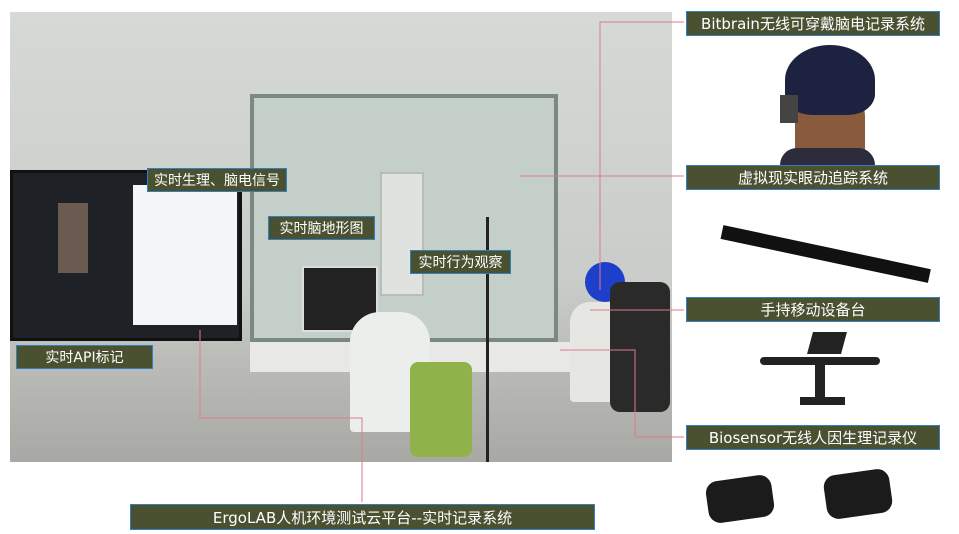 The height and width of the screenshot is (534, 959). Describe the element at coordinates (813, 309) in the screenshot. I see `device-label-mobile-stand: 手持移动设备台` at that location.